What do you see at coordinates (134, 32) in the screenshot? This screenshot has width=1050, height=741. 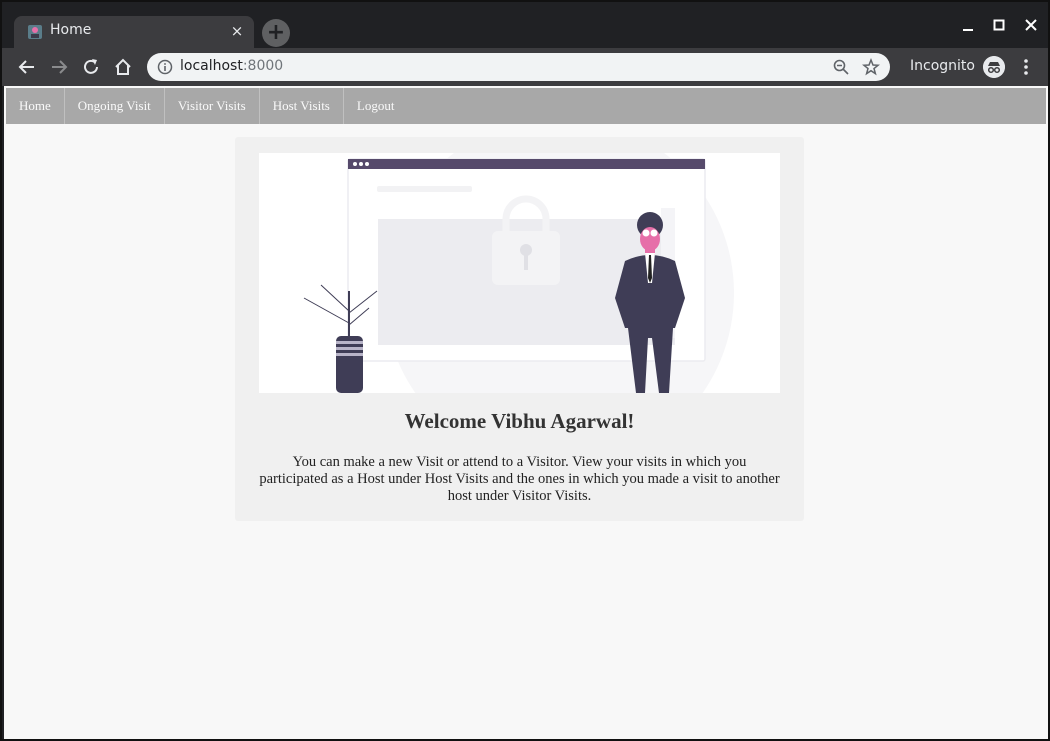 I see `tab-home: Home ×` at bounding box center [134, 32].